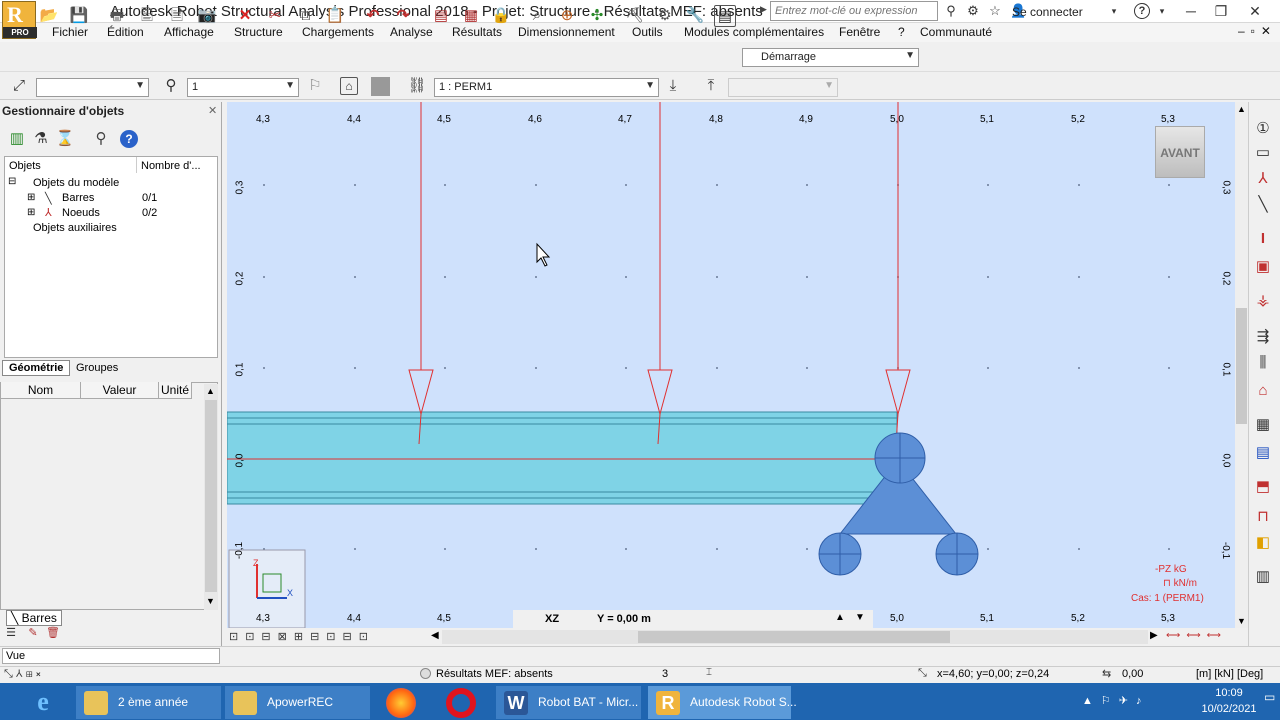  Describe the element at coordinates (92, 87) in the screenshot. I see `selection-select: ▼` at that location.